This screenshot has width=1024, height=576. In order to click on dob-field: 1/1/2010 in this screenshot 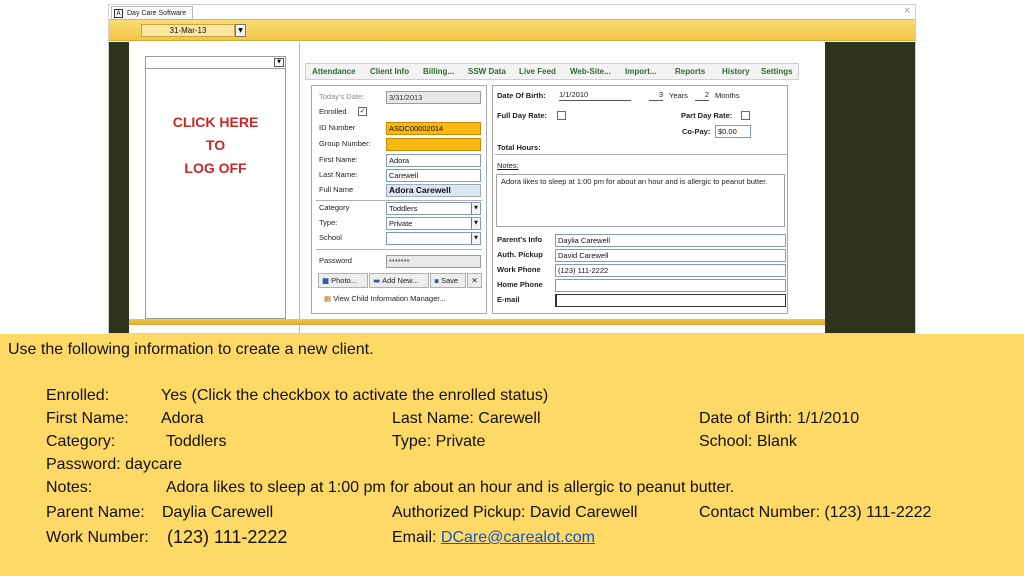, I will do `click(595, 95)`.